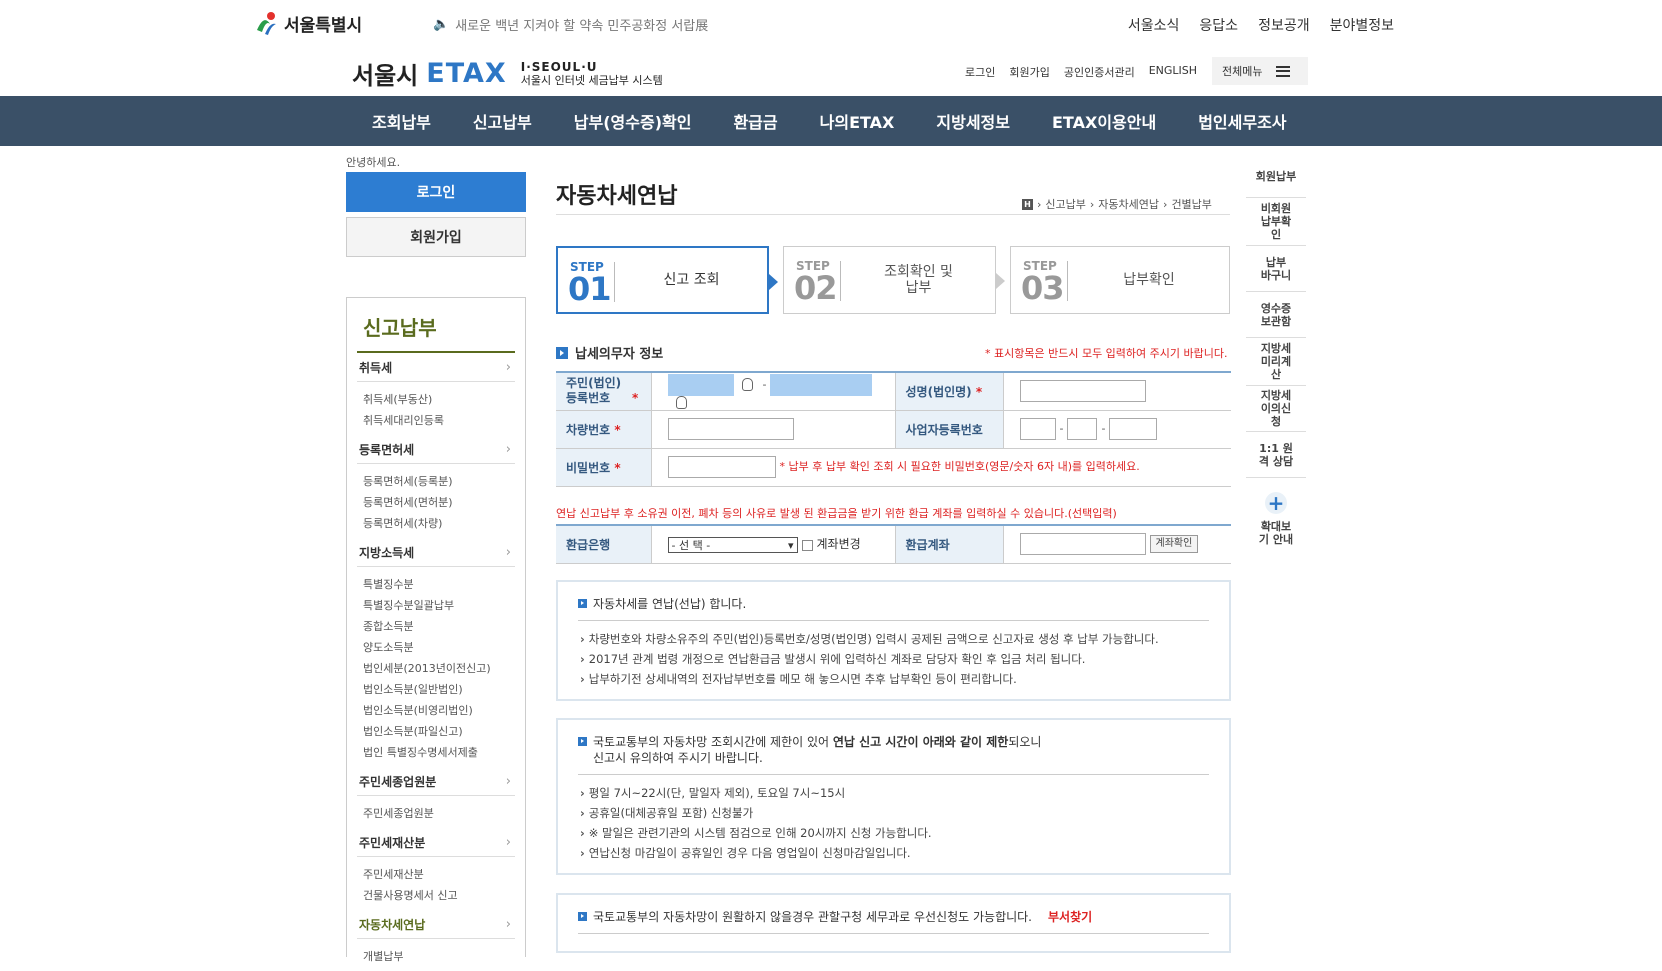  What do you see at coordinates (439, 420) in the screenshot?
I see `side-subitem: 취득세대리인등록` at bounding box center [439, 420].